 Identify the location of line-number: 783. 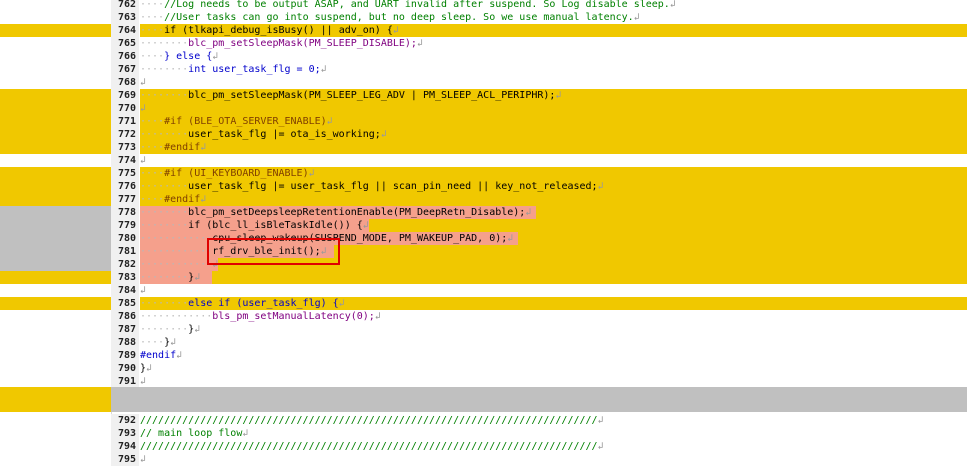
(125, 277).